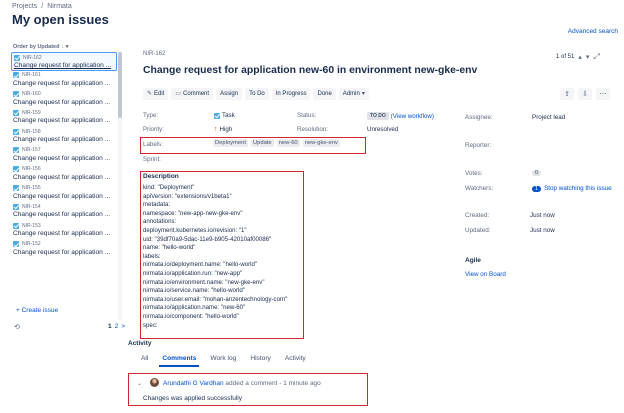 The image size is (624, 413). I want to click on done-button: Done, so click(324, 94).